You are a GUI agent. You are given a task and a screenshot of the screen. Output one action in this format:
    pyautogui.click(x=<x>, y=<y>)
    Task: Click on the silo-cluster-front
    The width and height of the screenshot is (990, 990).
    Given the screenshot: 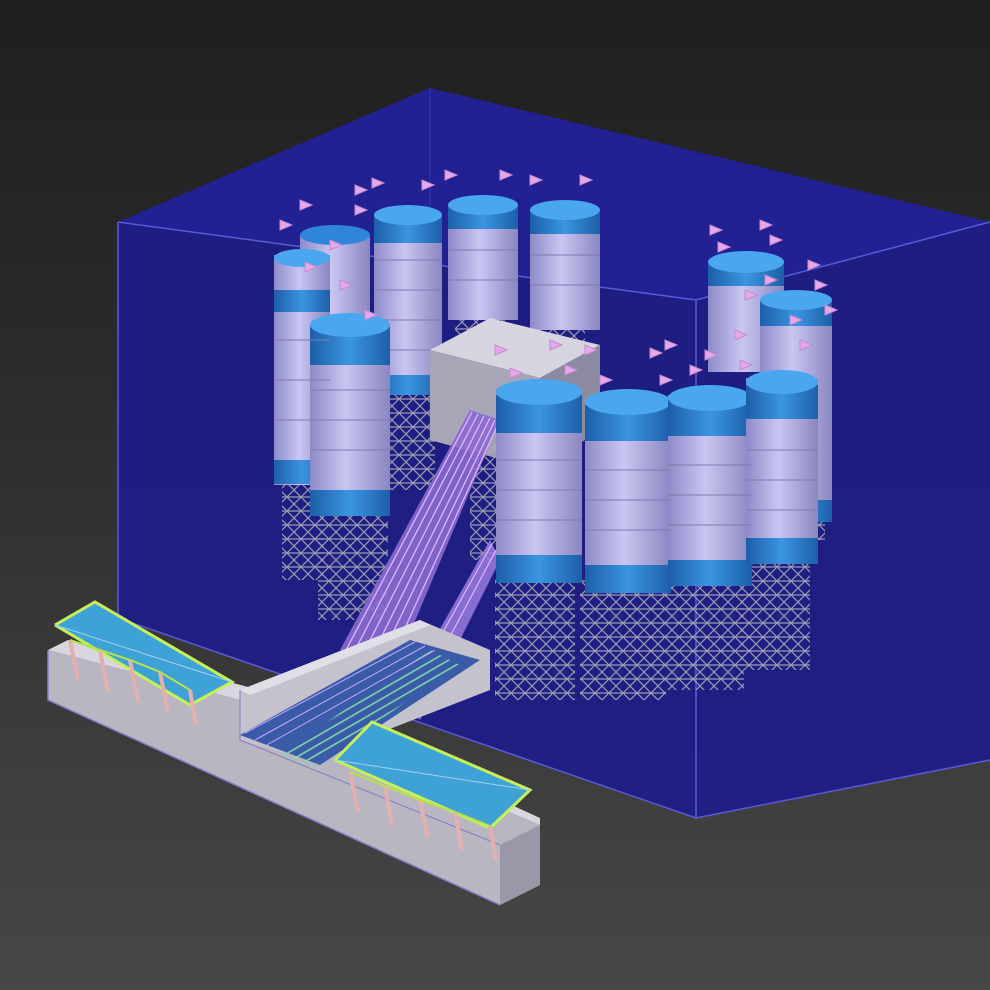 What is the action you would take?
    pyautogui.click(x=656, y=535)
    